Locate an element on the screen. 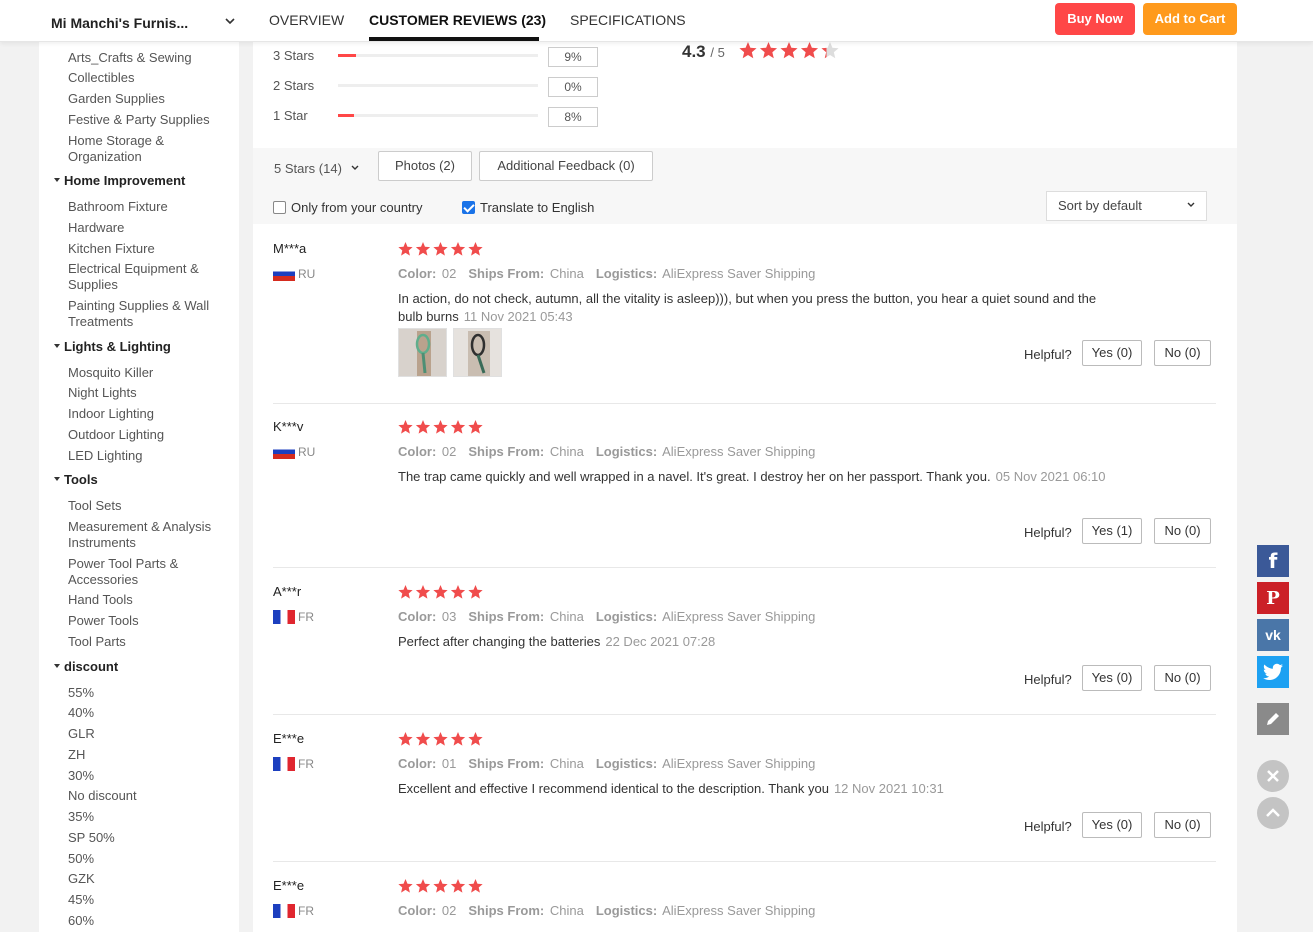 The image size is (1313, 932). tab-overview: OVERVIEW is located at coordinates (306, 20).